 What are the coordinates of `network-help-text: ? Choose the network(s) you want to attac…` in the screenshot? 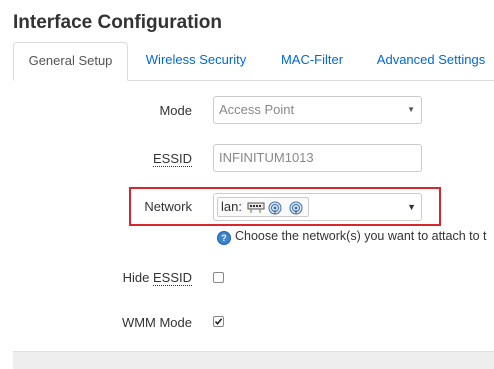 It's located at (352, 237).